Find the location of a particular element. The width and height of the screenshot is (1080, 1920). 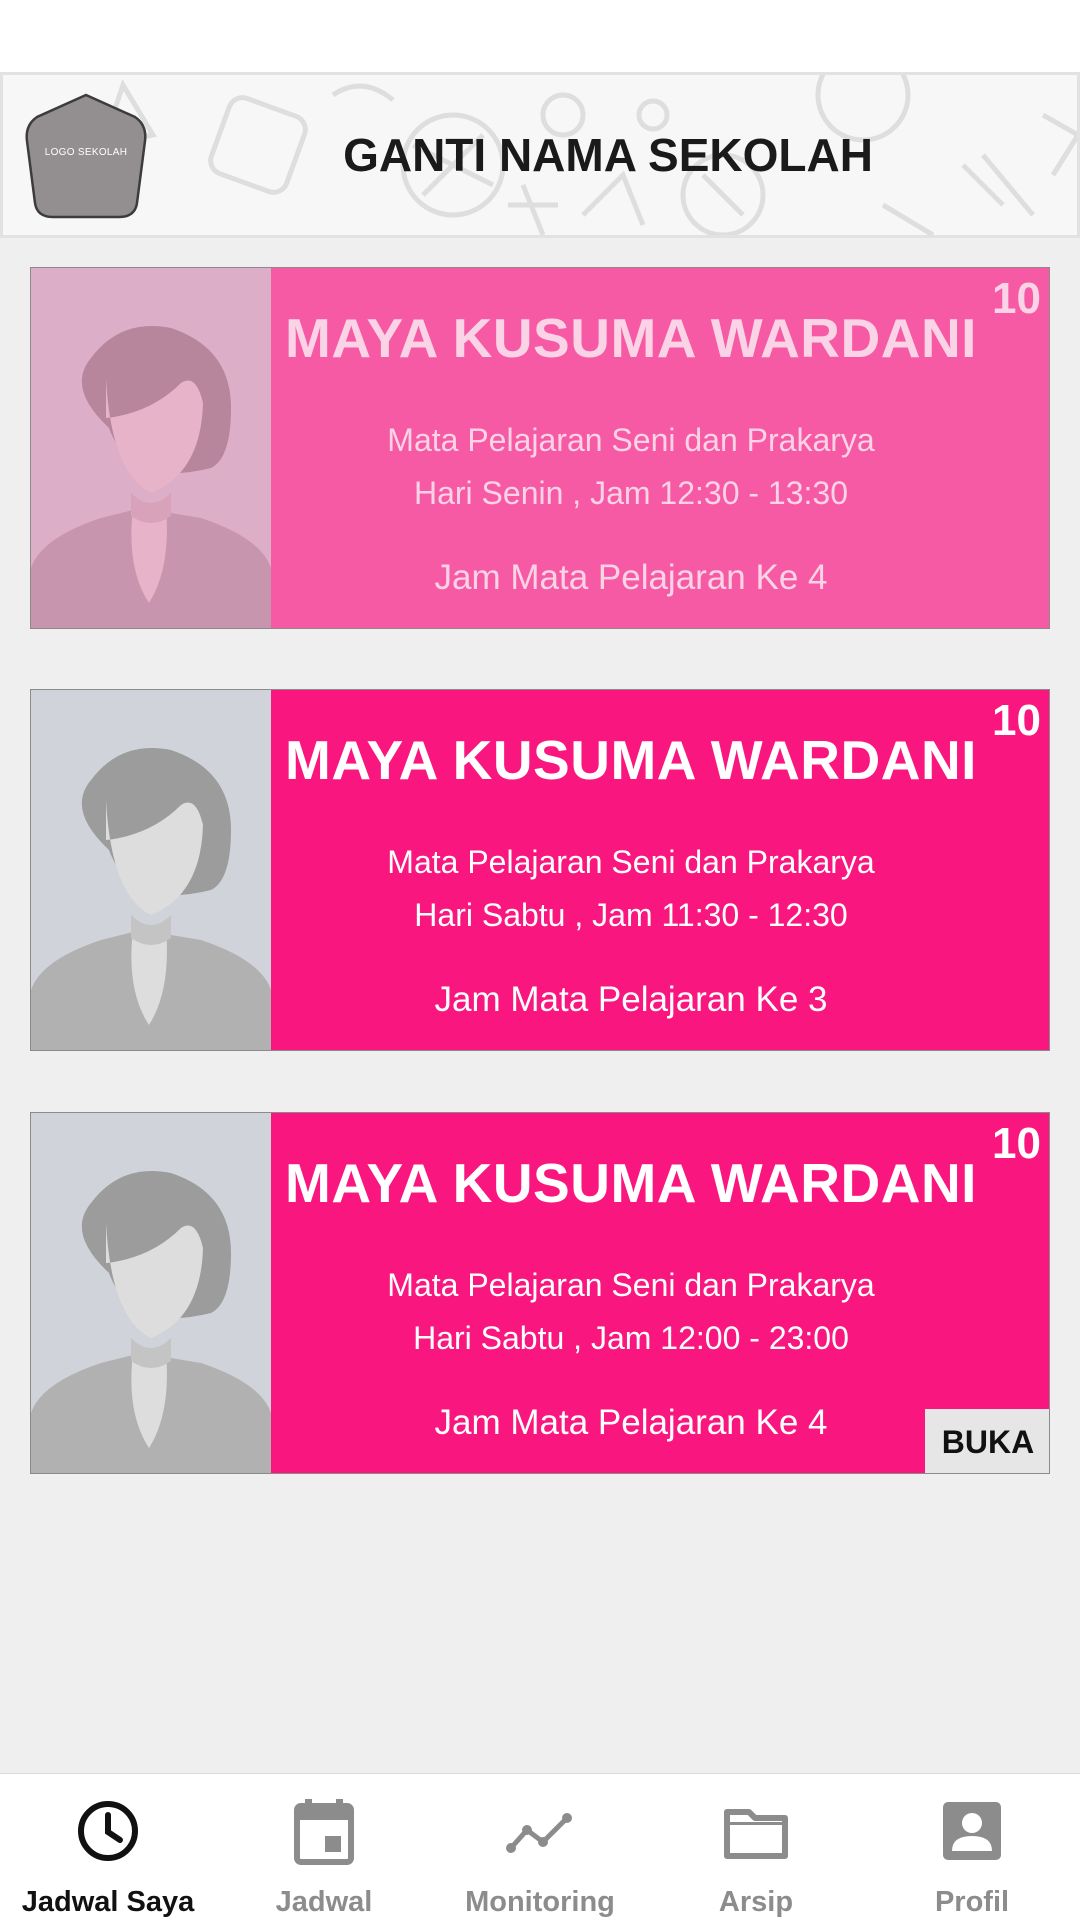

period-label: Jam Mata Pelajaran Ke 3 is located at coordinates (631, 999).